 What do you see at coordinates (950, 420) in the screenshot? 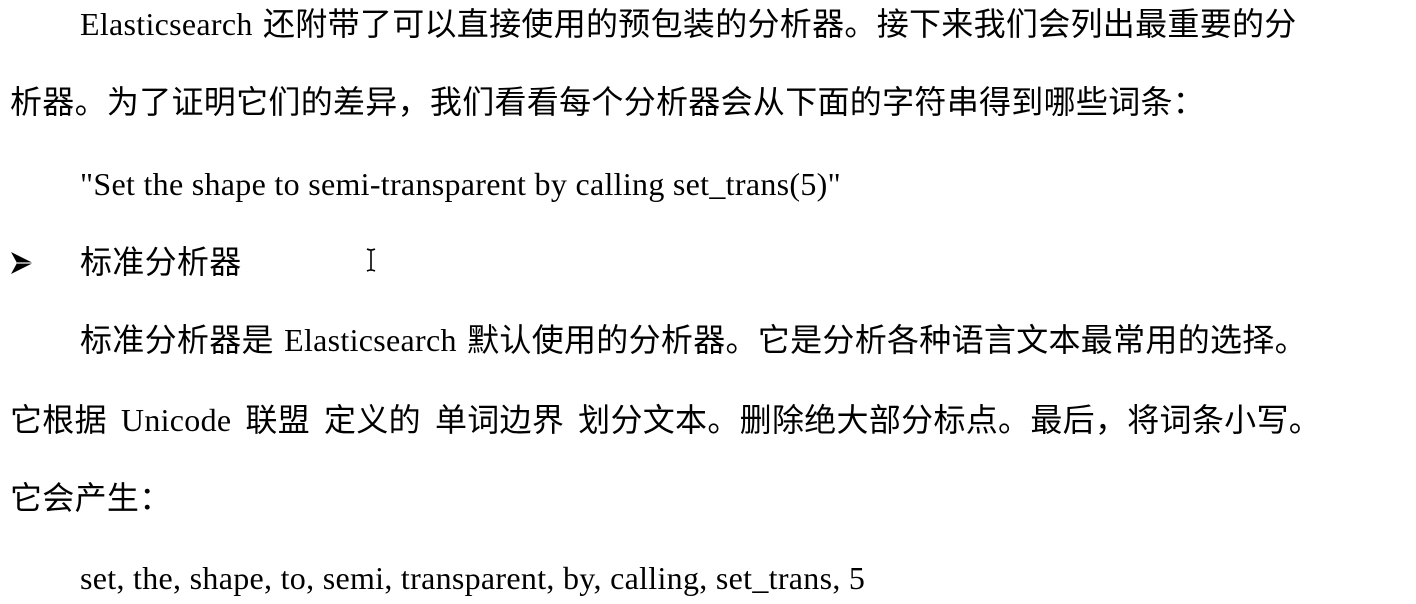
I see `p2l2-part-6: 划分文本。删除绝大部分标点。最后，将词条小写。` at bounding box center [950, 420].